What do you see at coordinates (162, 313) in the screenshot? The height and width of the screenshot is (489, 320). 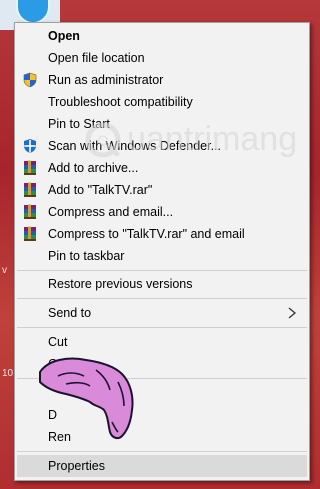 I see `menu-item-send-to: Send to` at bounding box center [162, 313].